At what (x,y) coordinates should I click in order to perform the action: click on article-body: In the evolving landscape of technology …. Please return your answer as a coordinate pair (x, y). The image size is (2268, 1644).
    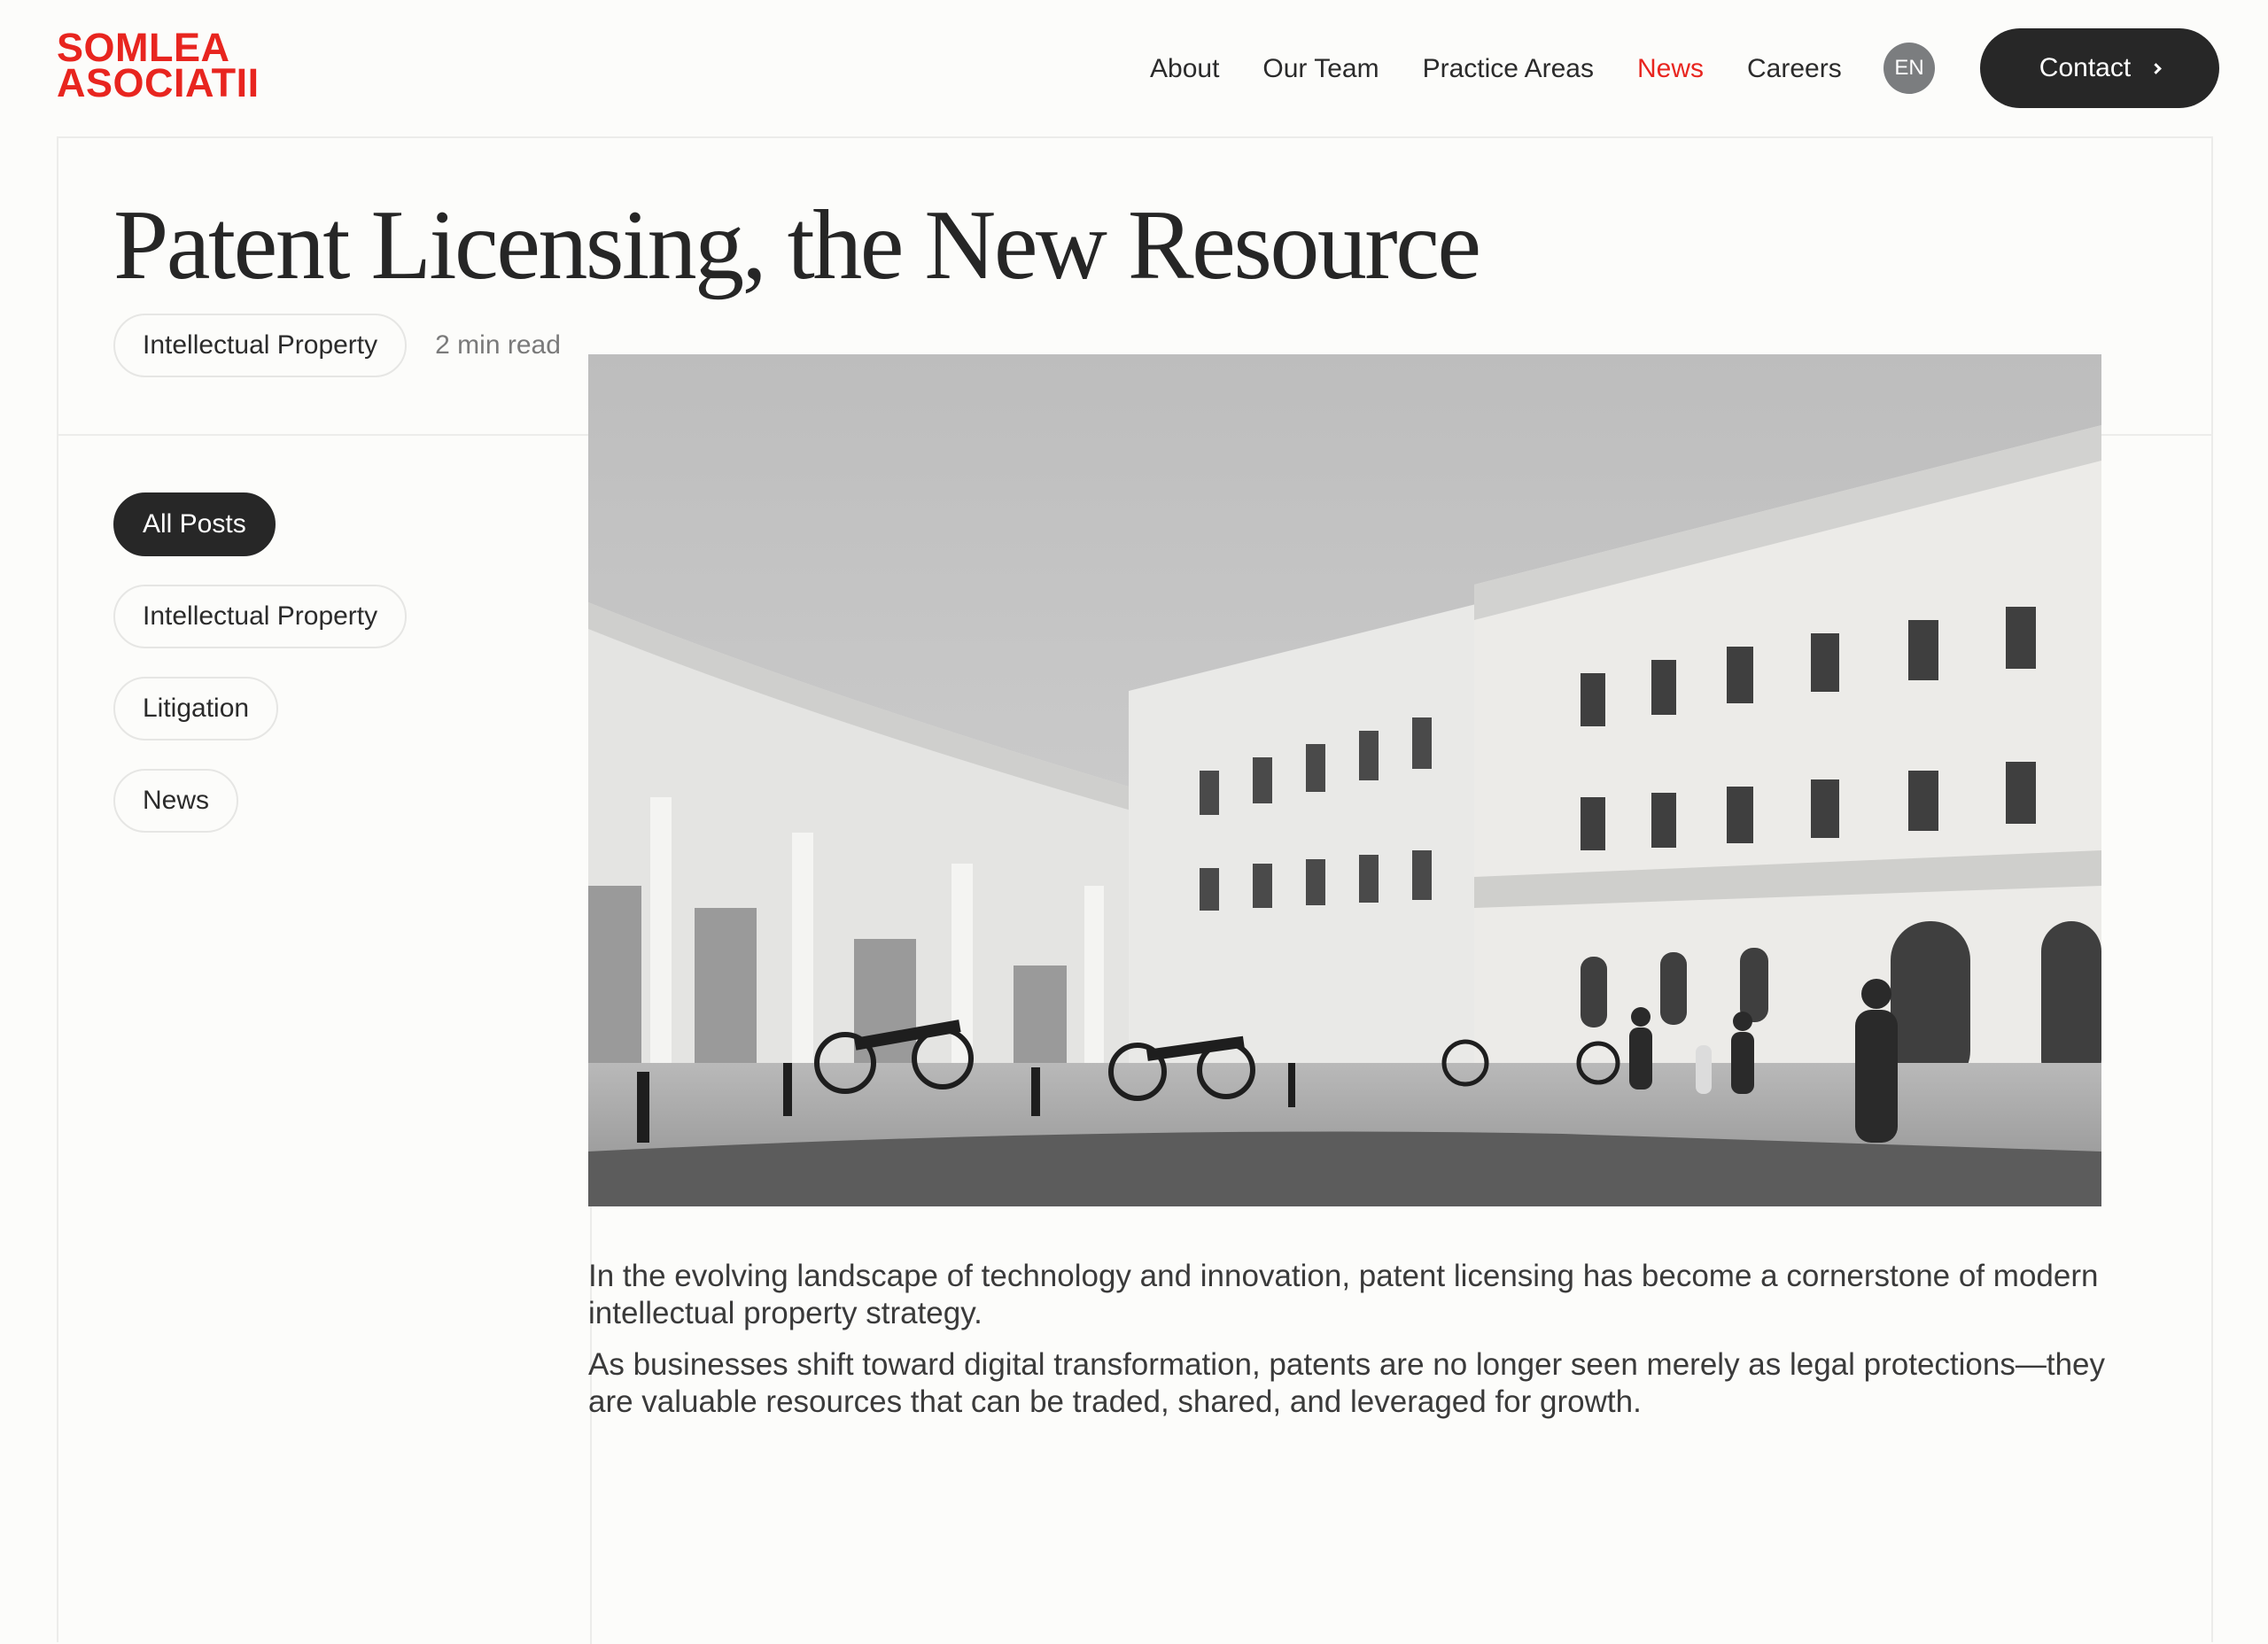
    Looking at the image, I should click on (1350, 1346).